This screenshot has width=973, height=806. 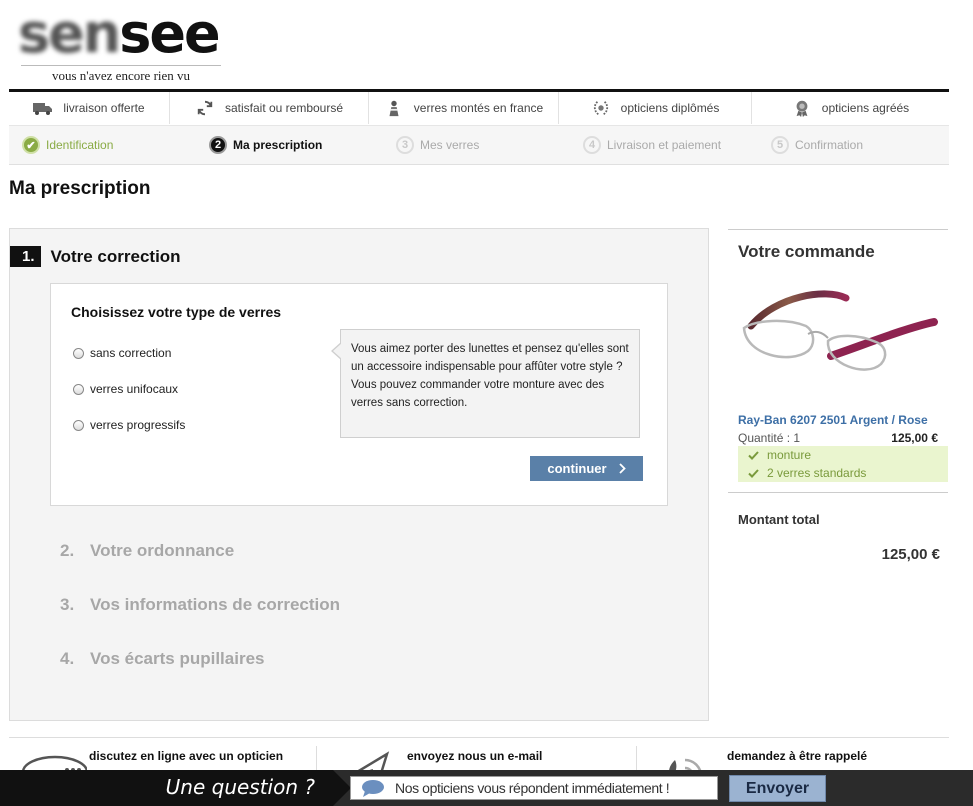 I want to click on order-title: Votre commande, so click(x=806, y=251).